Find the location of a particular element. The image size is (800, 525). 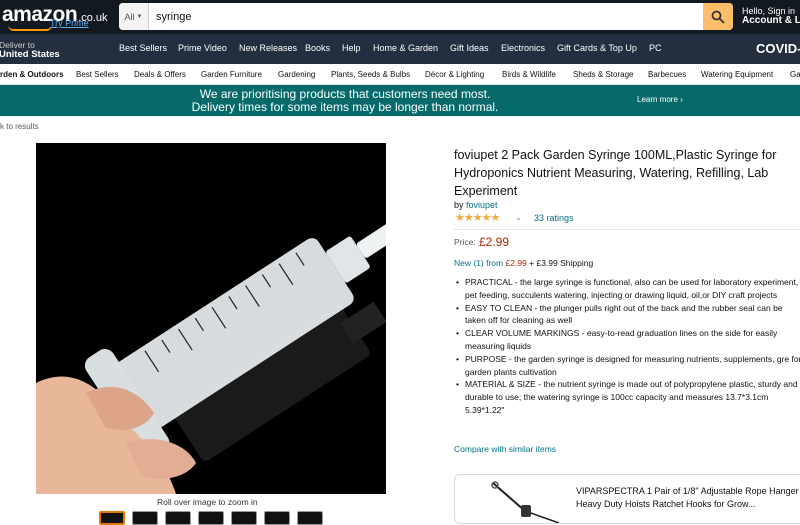

zoom-hint: Roll over image to zoom in is located at coordinates (207, 502).